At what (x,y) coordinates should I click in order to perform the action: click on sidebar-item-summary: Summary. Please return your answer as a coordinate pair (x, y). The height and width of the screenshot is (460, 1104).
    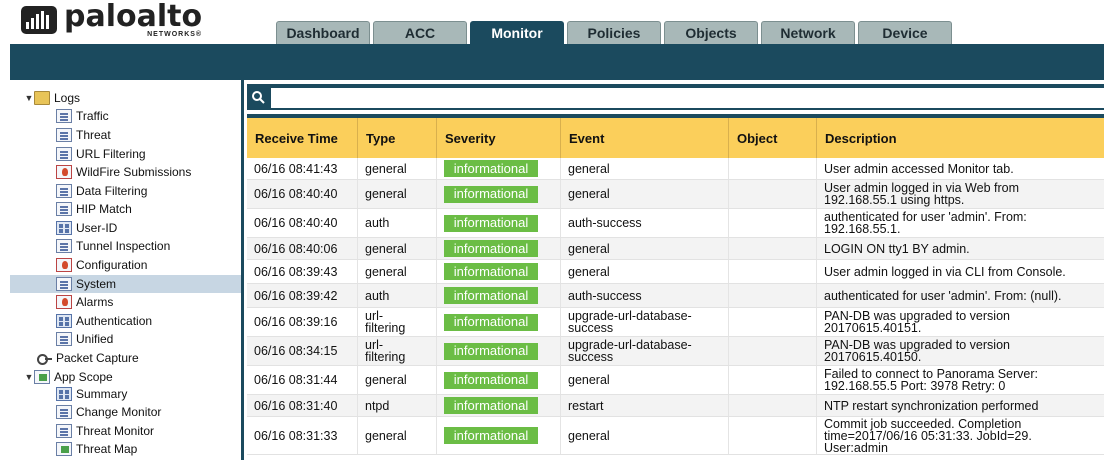
    Looking at the image, I should click on (91, 394).